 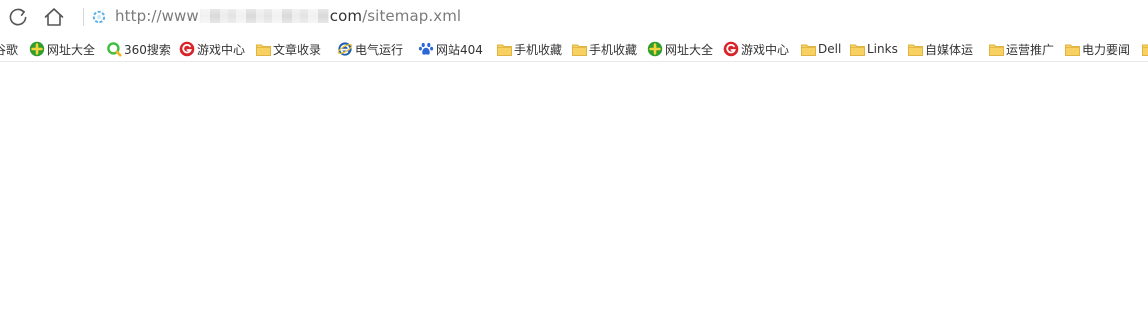 What do you see at coordinates (459, 49) in the screenshot?
I see `bookmark-label: 网站404` at bounding box center [459, 49].